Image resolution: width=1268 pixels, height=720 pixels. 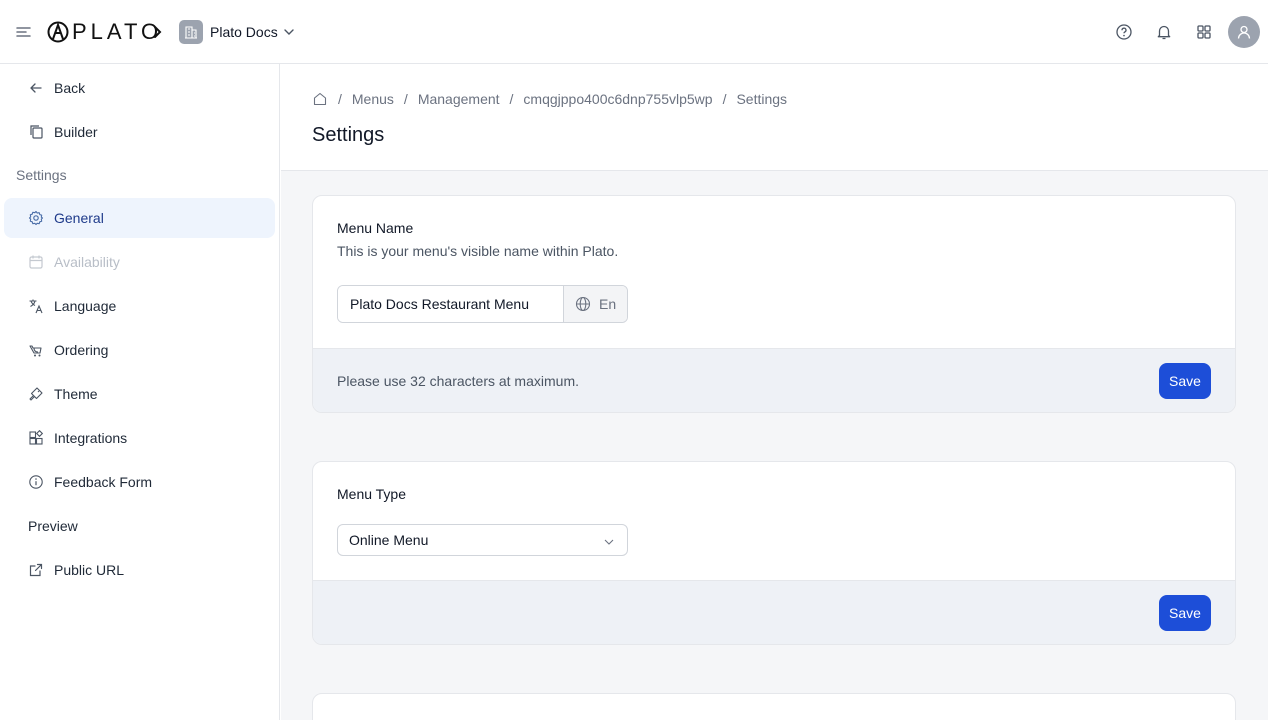 What do you see at coordinates (79, 218) in the screenshot?
I see `sidebar-item-label: General` at bounding box center [79, 218].